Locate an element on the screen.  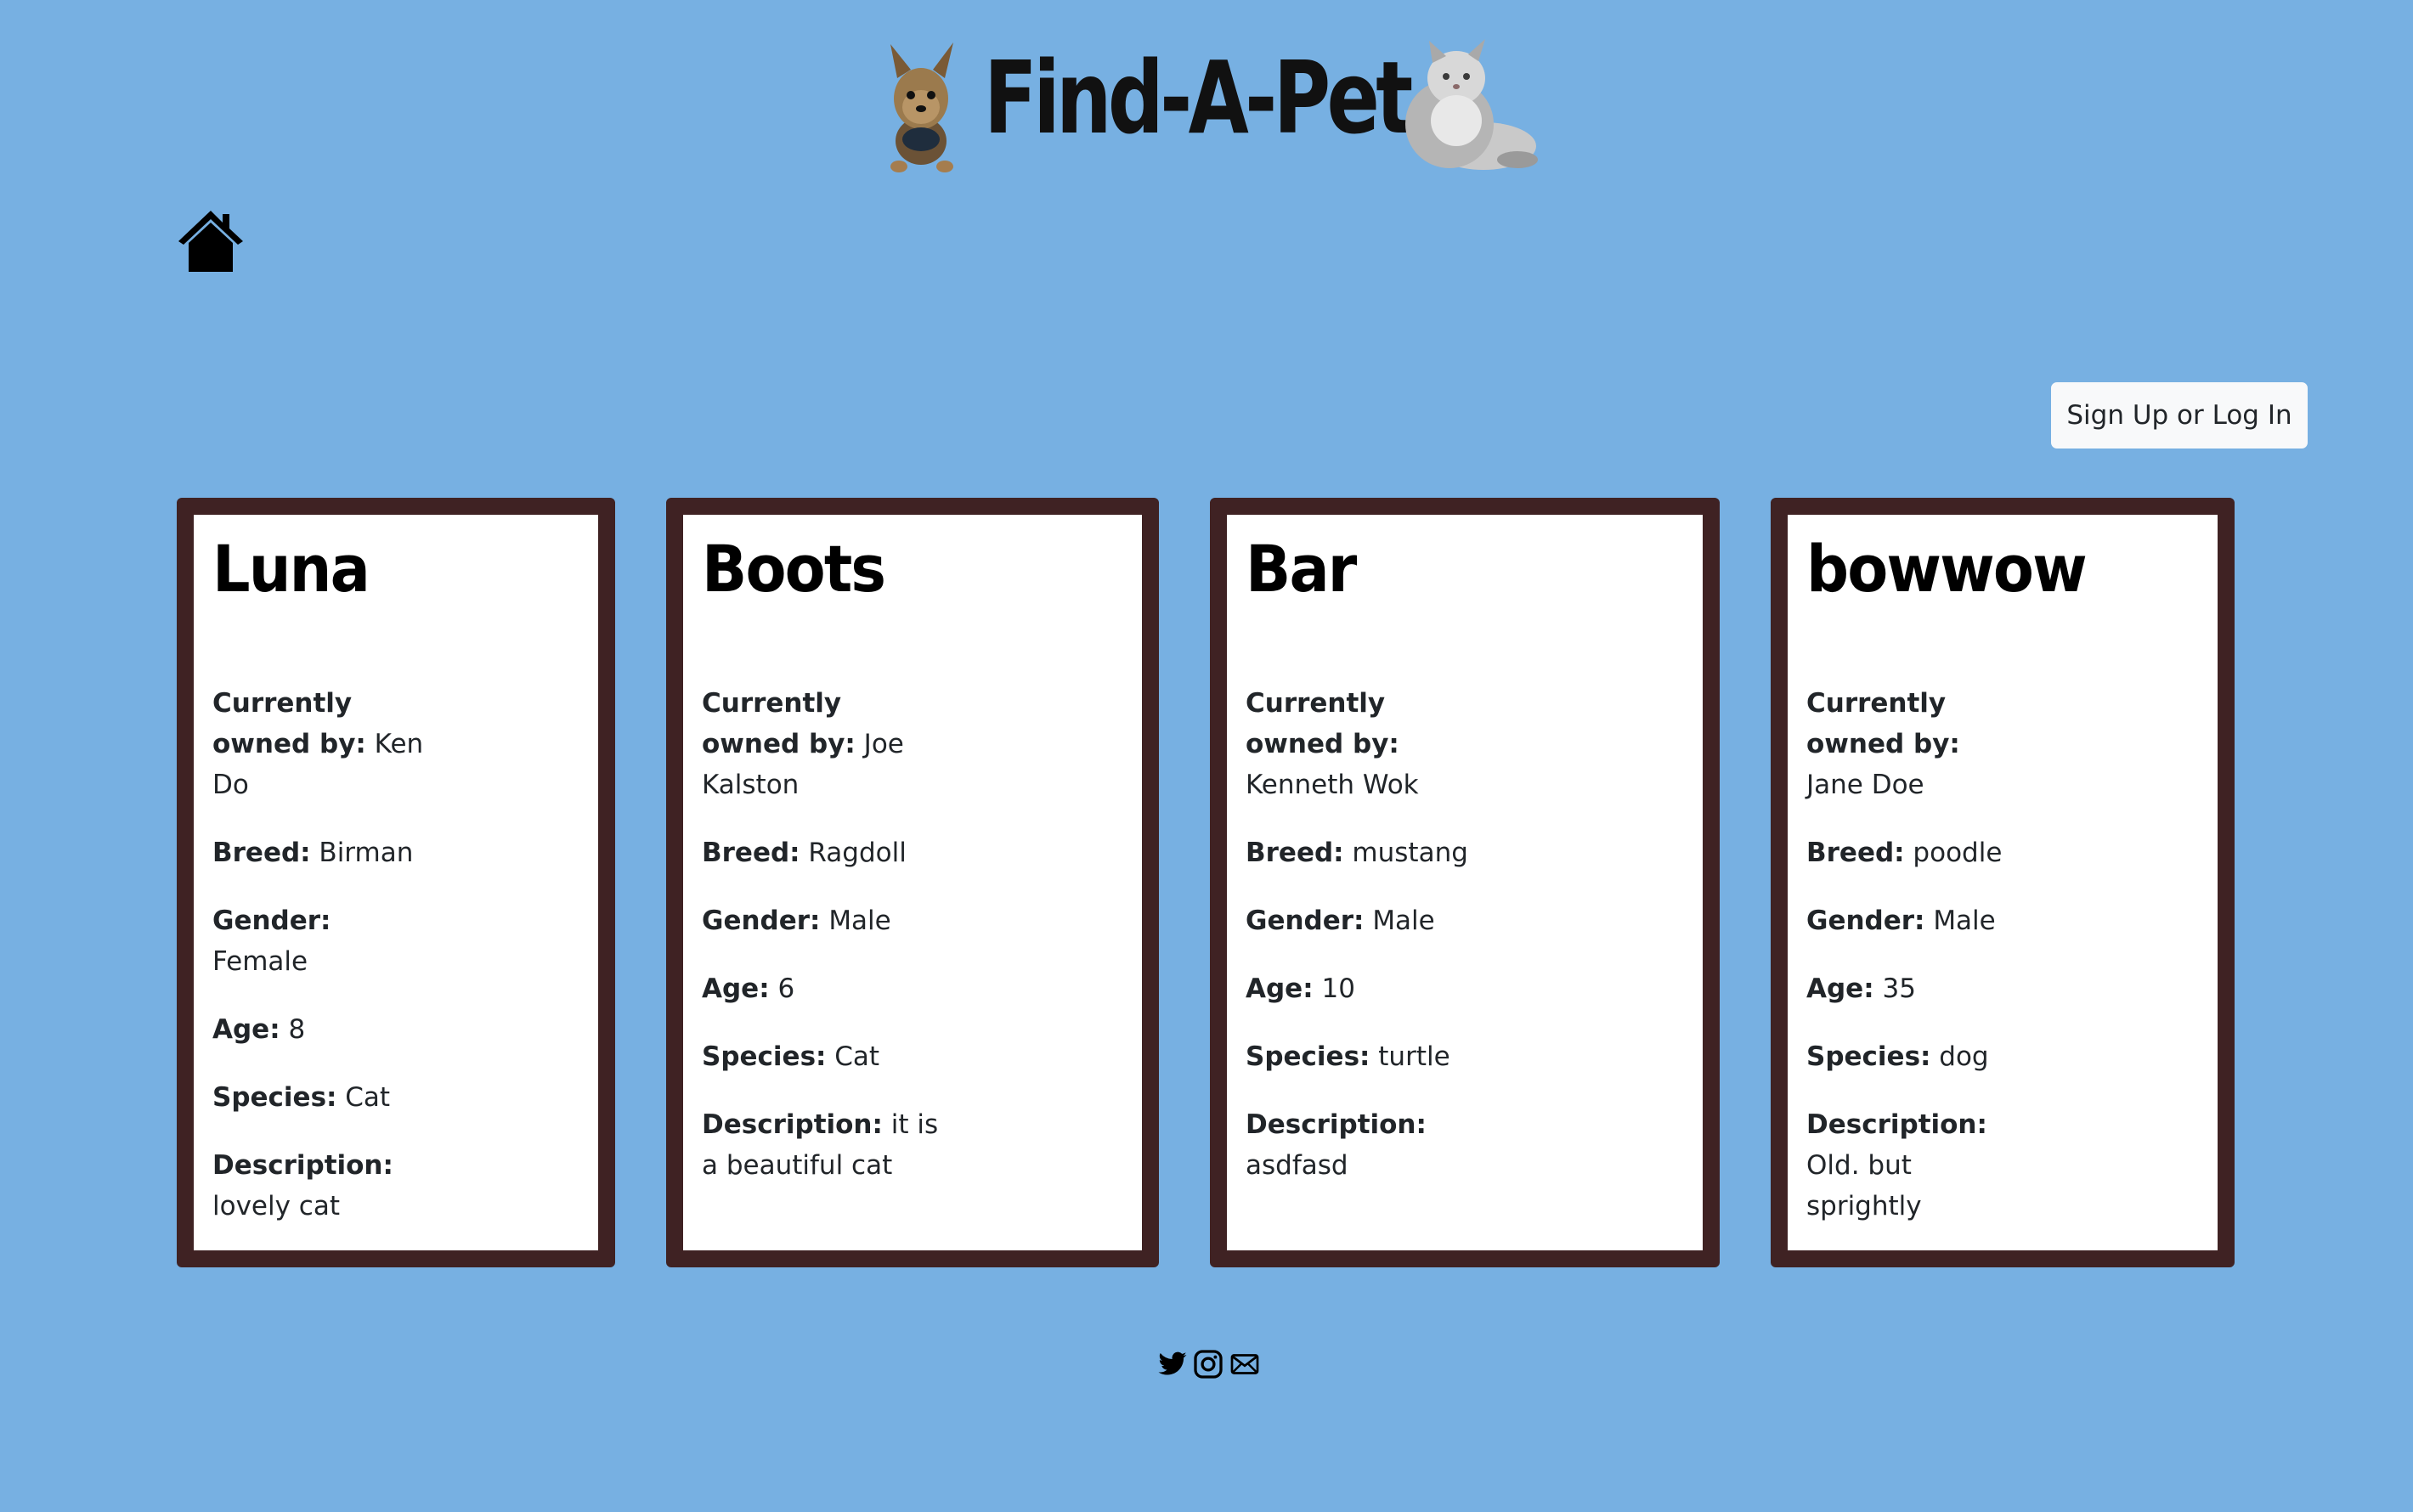
email-link is located at coordinates (1245, 1364).